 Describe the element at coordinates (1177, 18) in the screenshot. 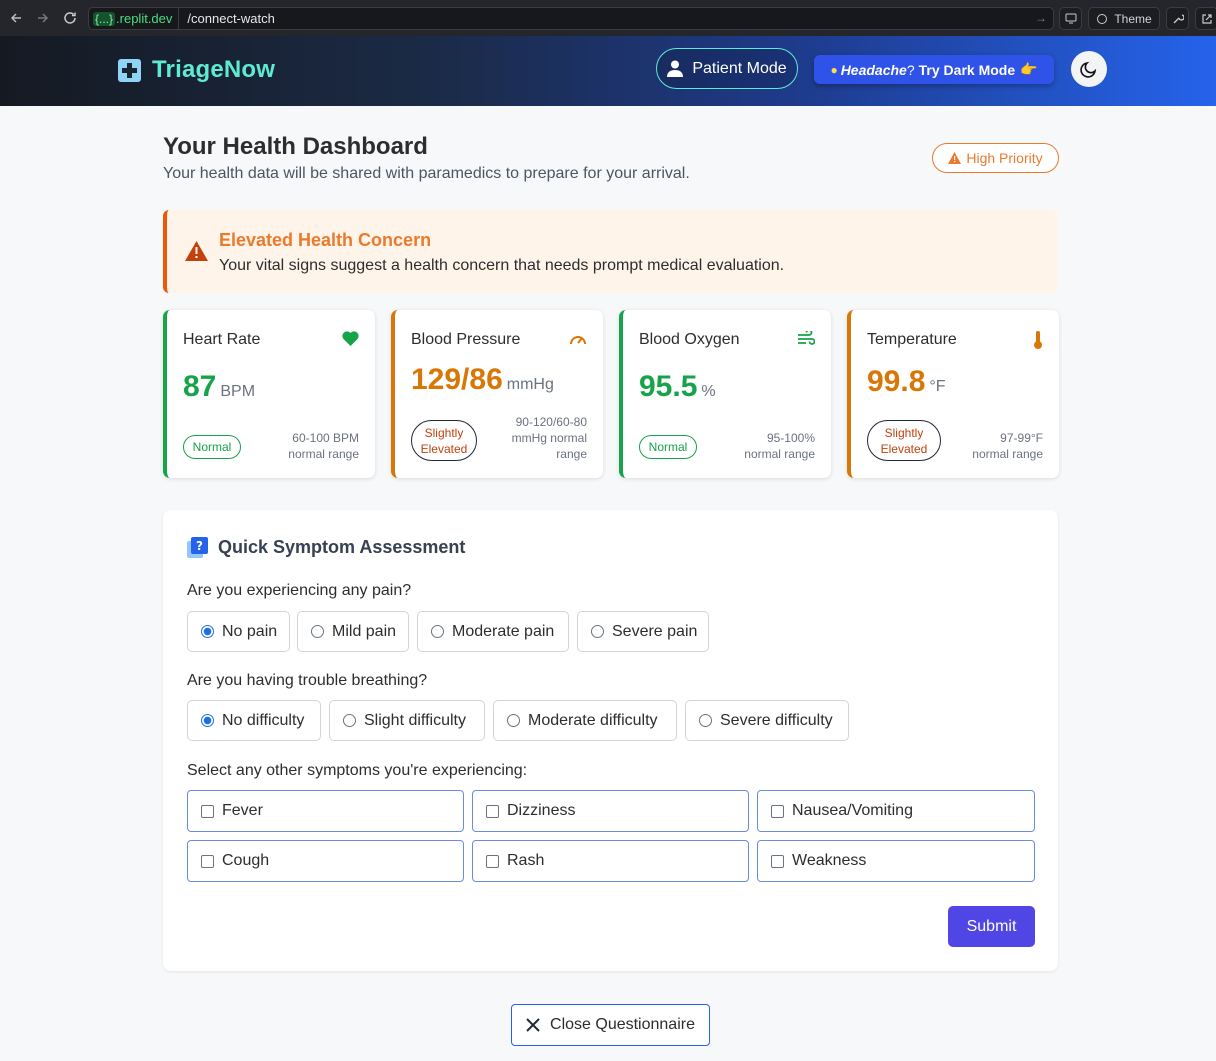

I see `wrench-icon` at that location.